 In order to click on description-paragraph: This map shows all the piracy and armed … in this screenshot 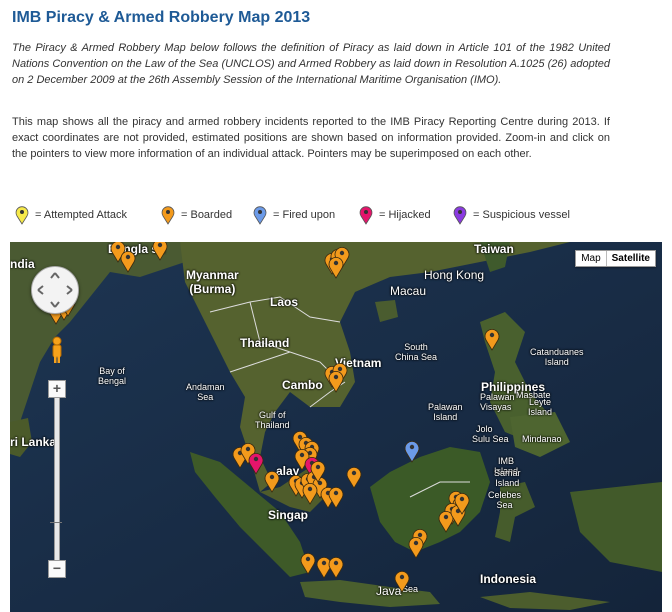, I will do `click(311, 138)`.